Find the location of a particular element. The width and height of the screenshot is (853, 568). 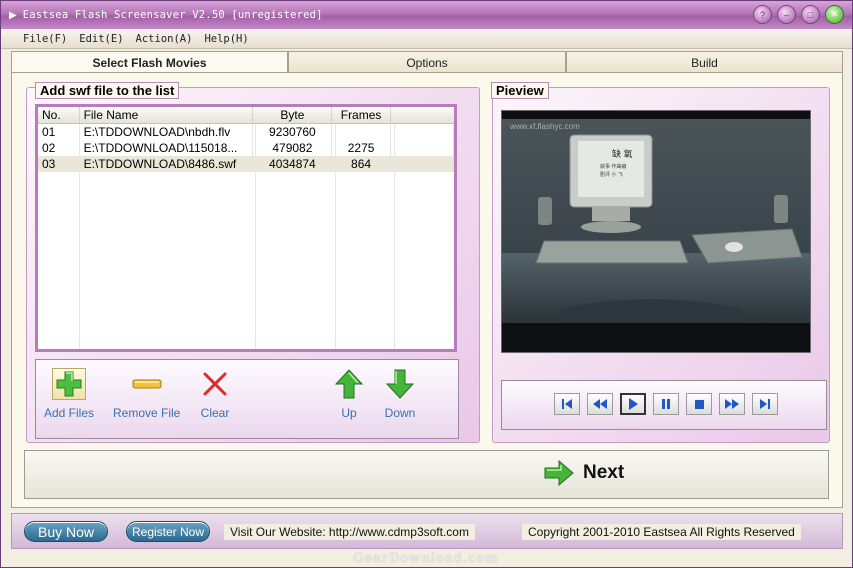

last-frame-button is located at coordinates (765, 404).